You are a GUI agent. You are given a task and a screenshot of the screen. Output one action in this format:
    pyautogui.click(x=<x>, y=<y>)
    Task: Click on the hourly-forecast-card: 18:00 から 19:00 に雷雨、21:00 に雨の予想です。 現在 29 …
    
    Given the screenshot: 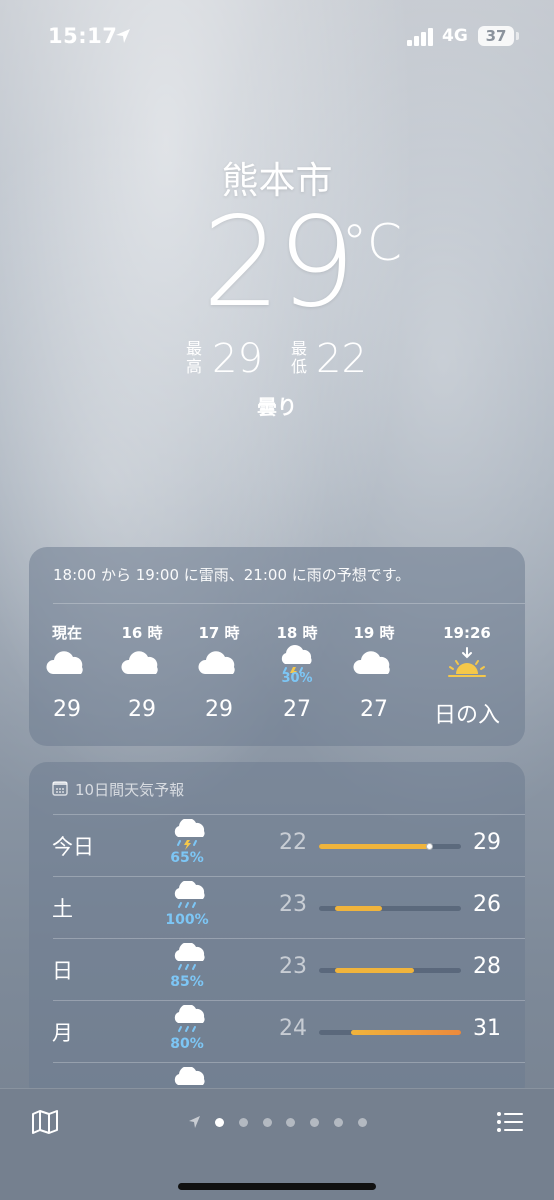 What is the action you would take?
    pyautogui.click(x=277, y=646)
    